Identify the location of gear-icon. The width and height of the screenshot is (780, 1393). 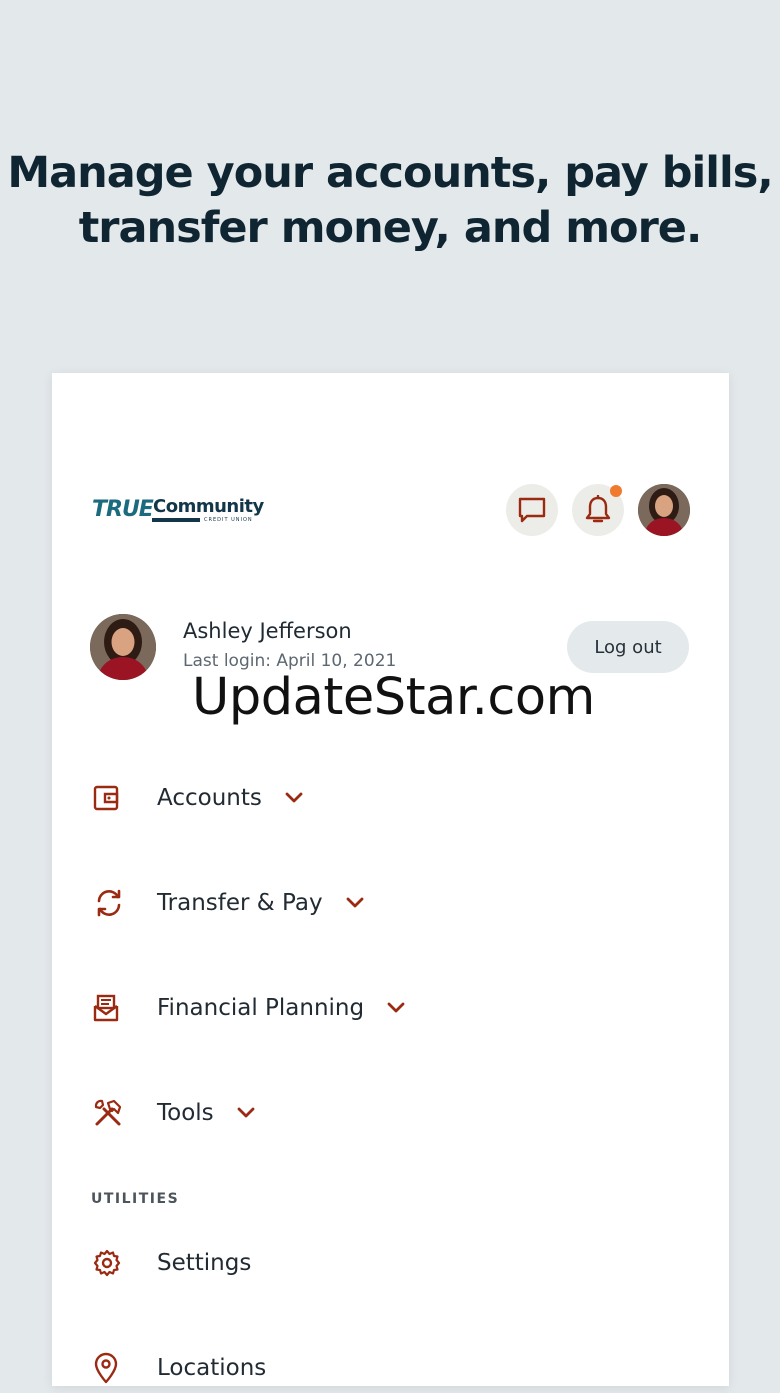
(117, 1263).